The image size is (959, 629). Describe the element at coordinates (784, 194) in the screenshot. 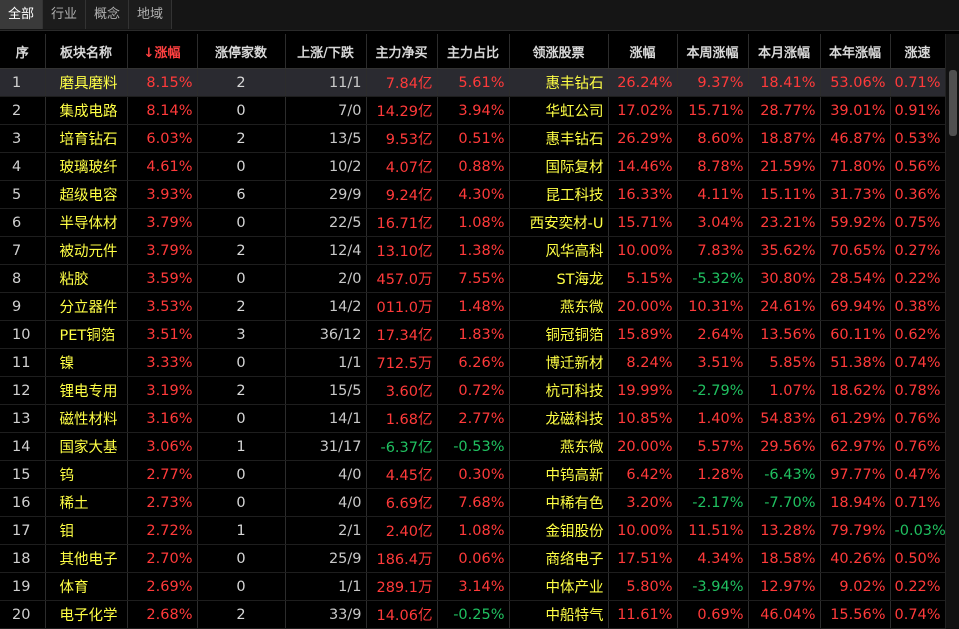

I see `month-change-cell: 15.11%` at that location.